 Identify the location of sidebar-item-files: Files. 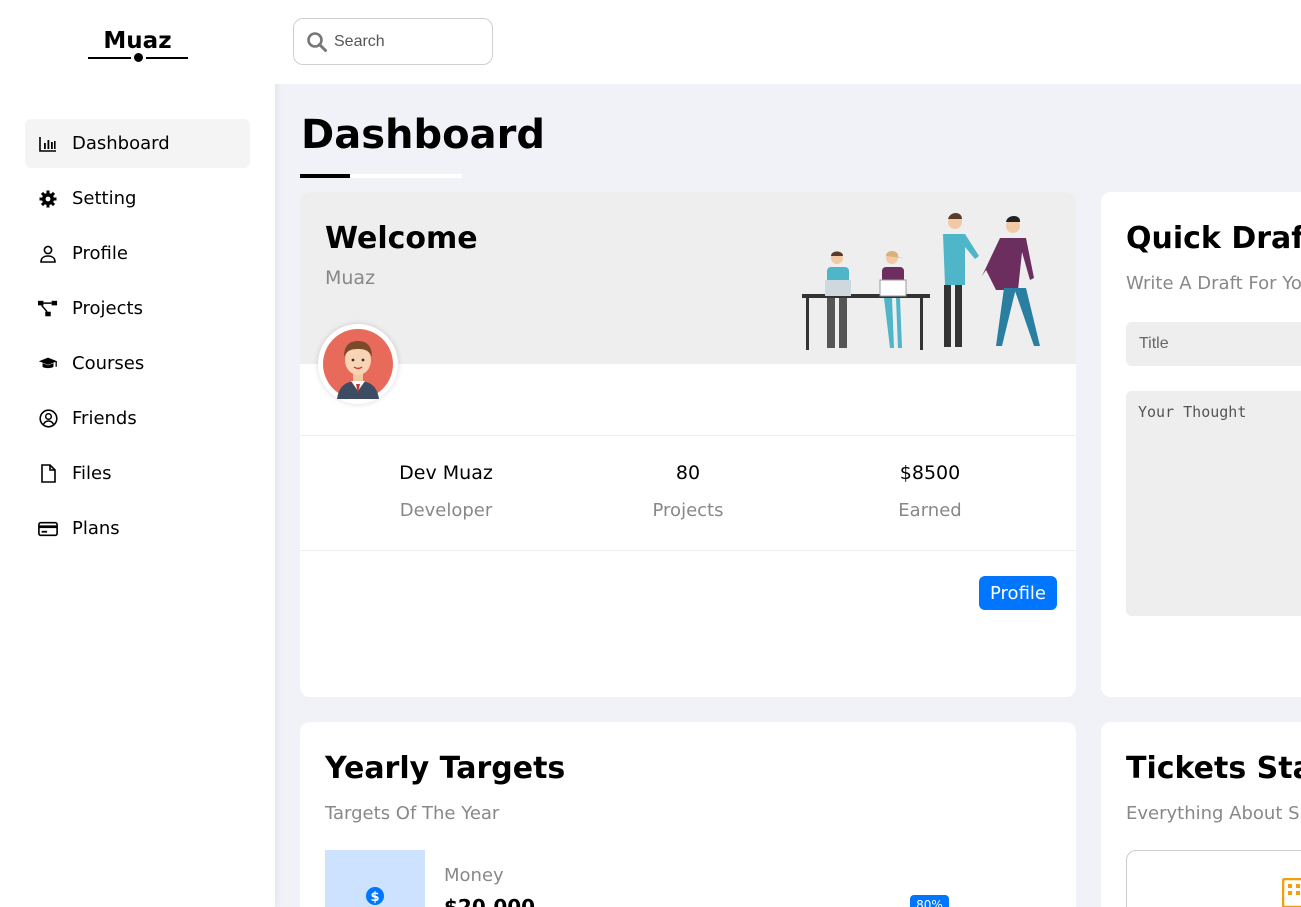
(137, 473).